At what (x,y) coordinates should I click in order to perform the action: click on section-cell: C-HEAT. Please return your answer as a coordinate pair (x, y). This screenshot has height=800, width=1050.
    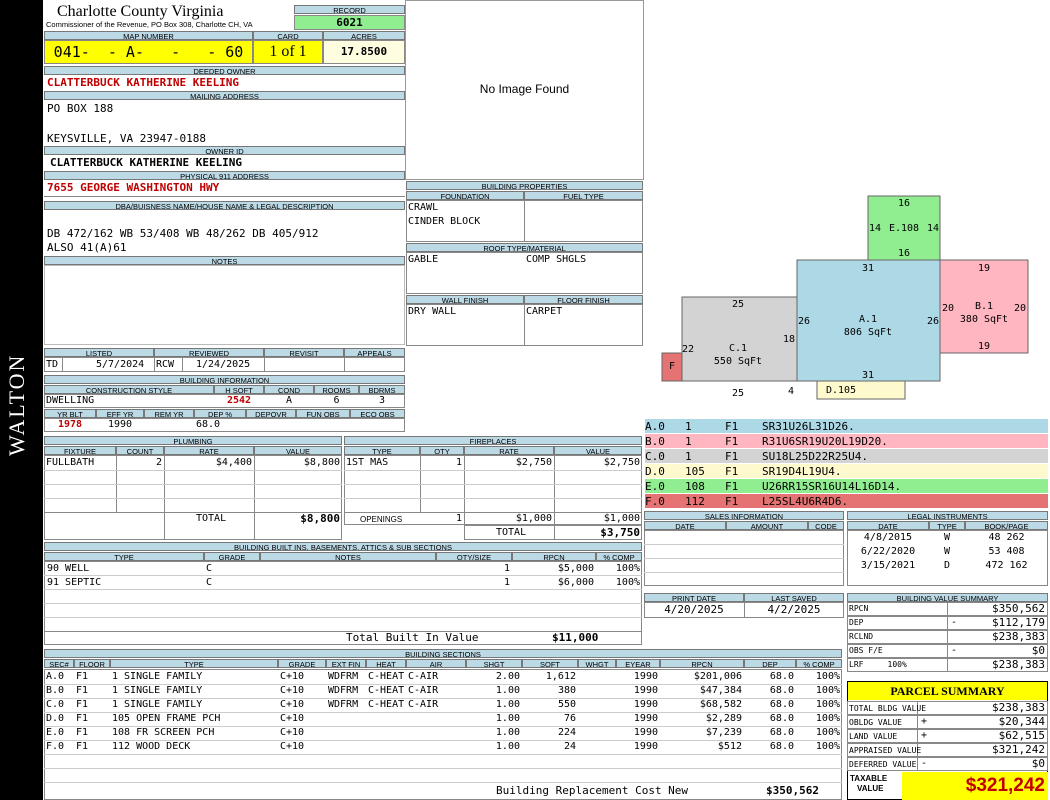
    Looking at the image, I should click on (386, 690).